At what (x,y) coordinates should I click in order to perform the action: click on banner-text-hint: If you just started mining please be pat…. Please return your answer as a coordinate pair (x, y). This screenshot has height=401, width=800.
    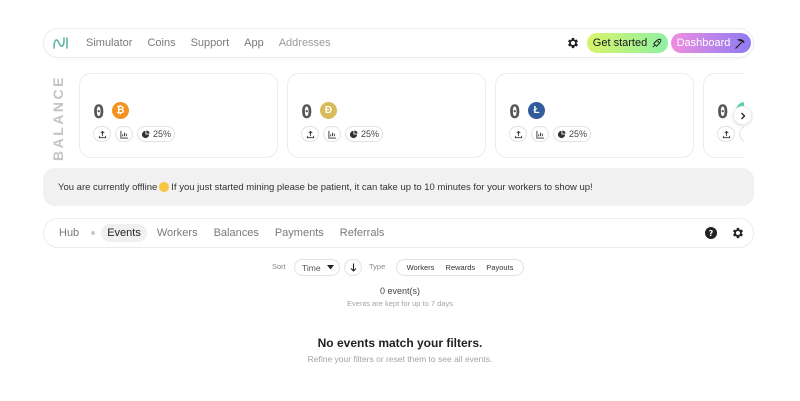
    Looking at the image, I should click on (382, 187).